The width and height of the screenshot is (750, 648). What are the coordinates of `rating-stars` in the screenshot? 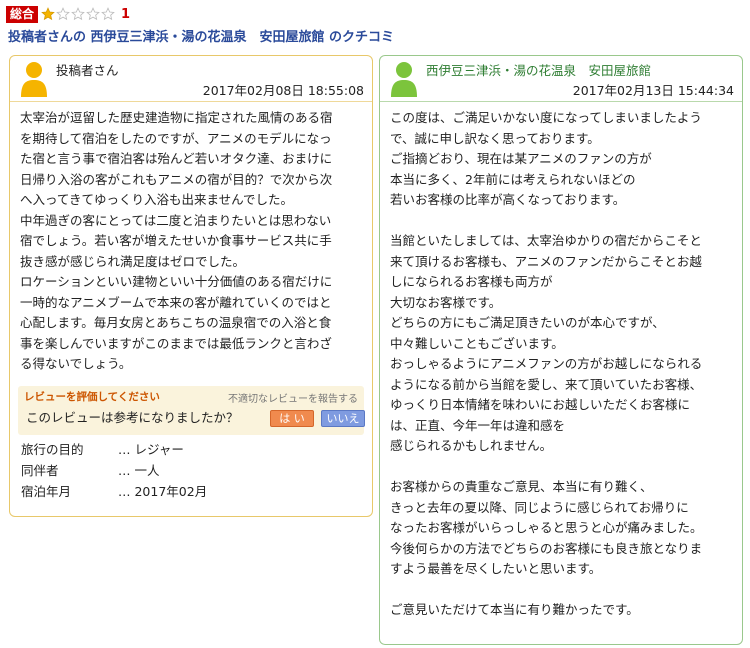 It's located at (78, 14).